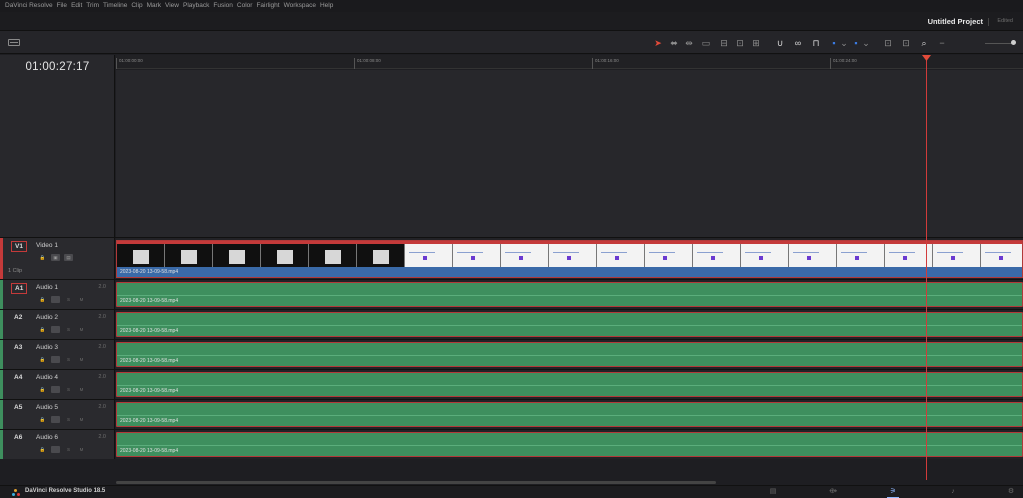 The height and width of the screenshot is (498, 1023). I want to click on video-clip: 2023-08-20 13-09-58.mp4, so click(569, 259).